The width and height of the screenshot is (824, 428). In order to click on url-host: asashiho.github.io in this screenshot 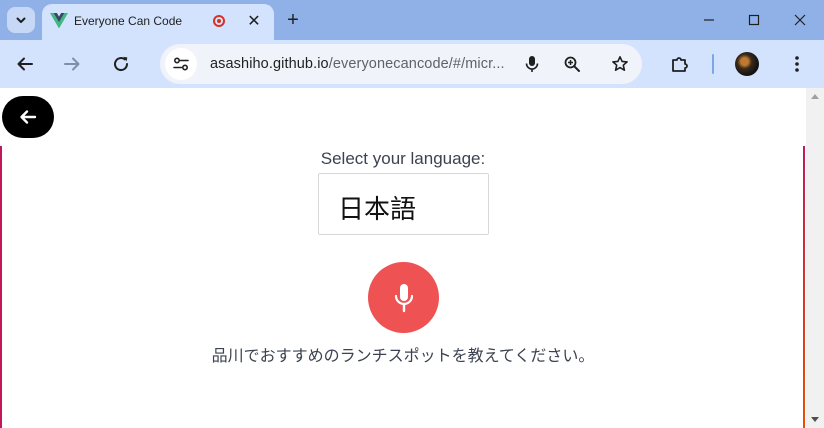, I will do `click(269, 64)`.